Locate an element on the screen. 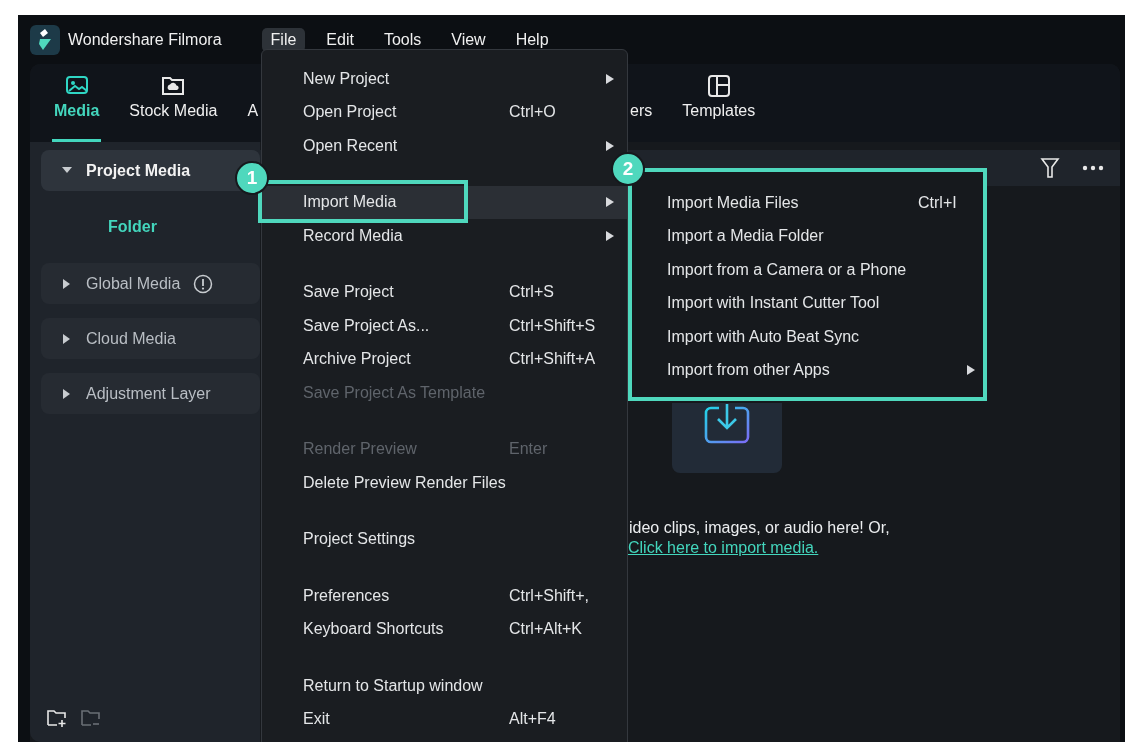 The width and height of the screenshot is (1131, 742). tab: Stock Media is located at coordinates (173, 103).